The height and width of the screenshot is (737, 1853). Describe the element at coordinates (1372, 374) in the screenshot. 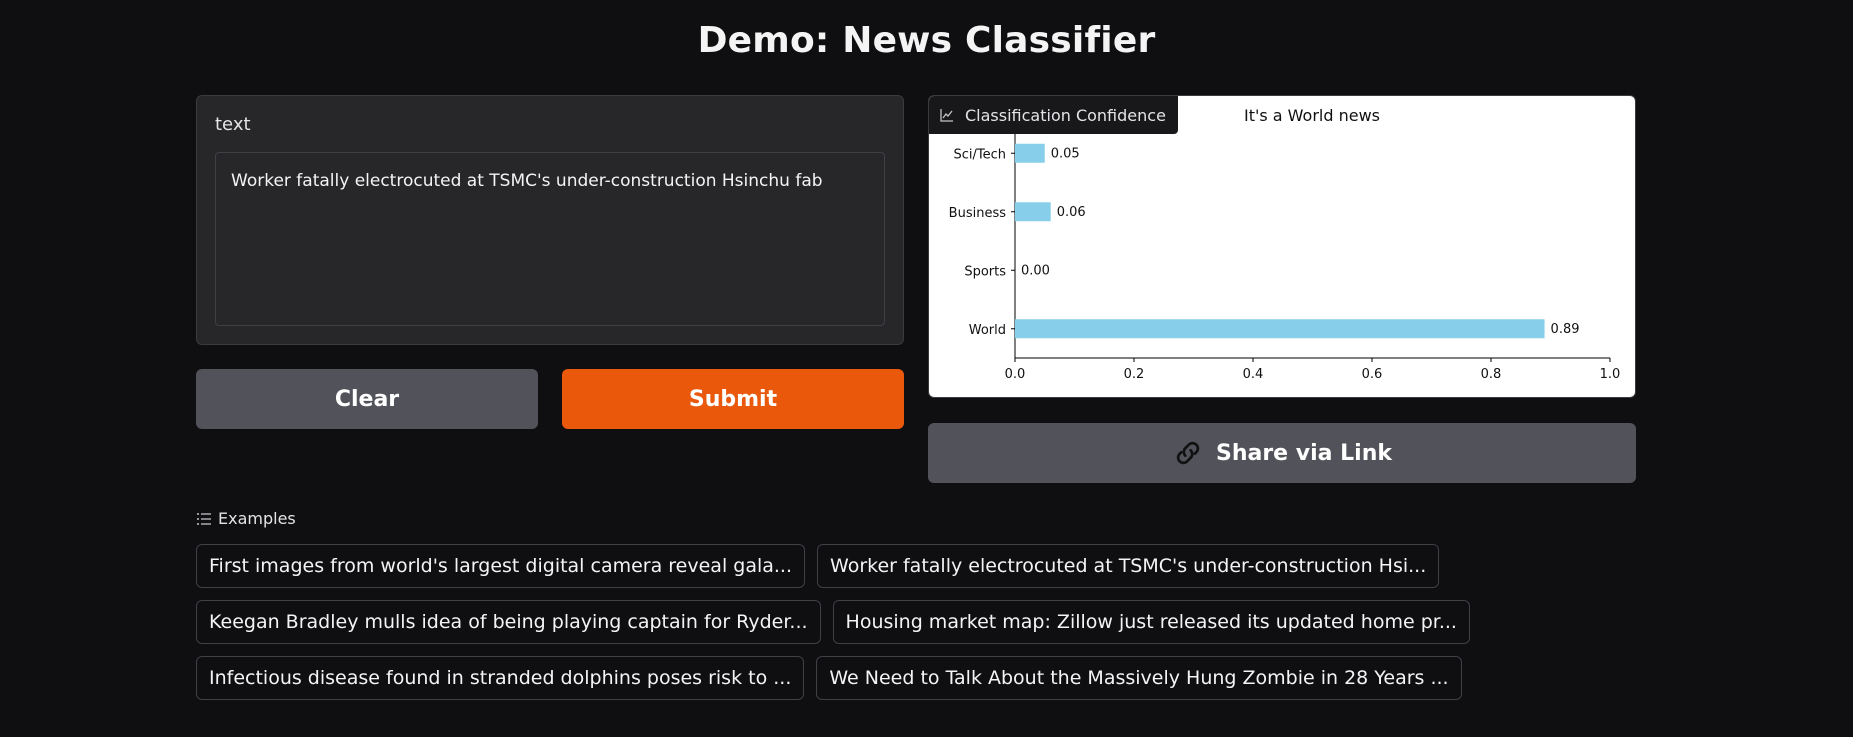

I see `x-tick-label: 0.6` at that location.